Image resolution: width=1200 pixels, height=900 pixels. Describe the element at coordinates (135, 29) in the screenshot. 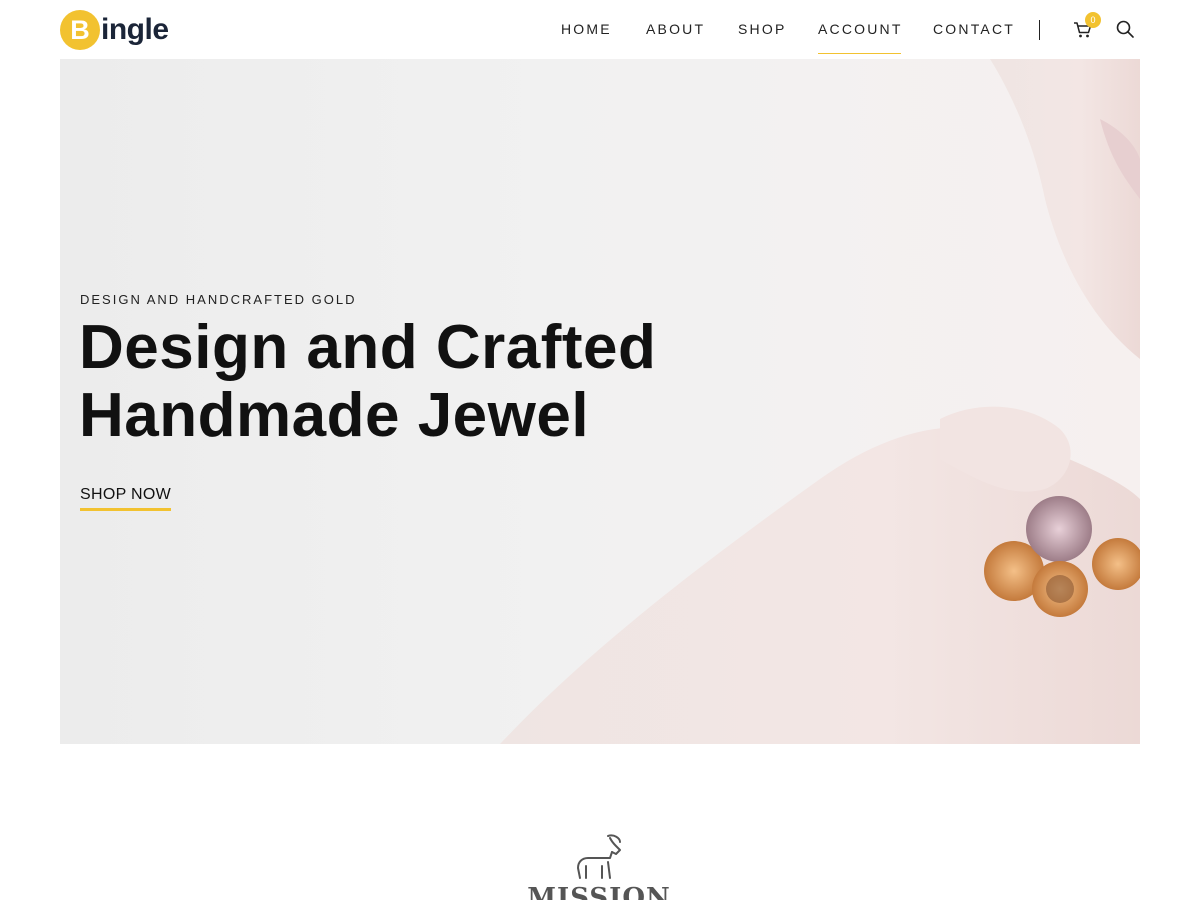

I see `logo-text: ingle` at that location.